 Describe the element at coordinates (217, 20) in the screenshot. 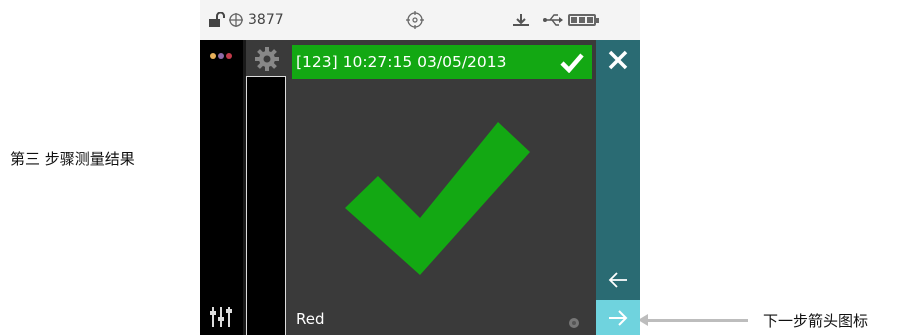

I see `unlock-icon` at that location.